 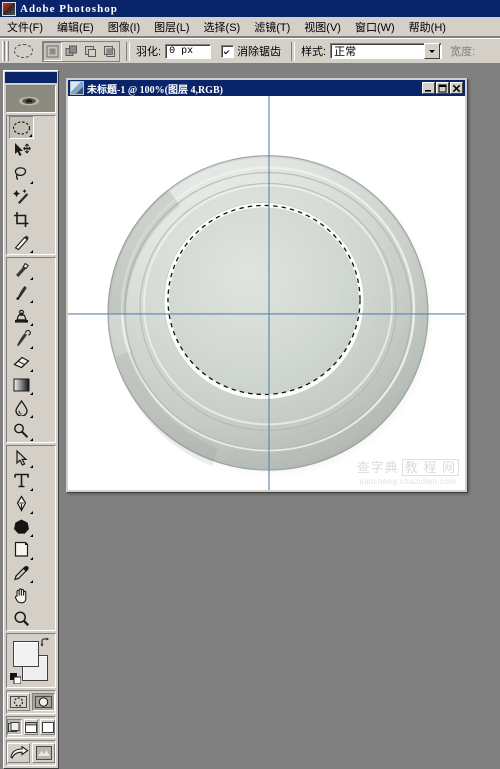 I want to click on tool-move, so click(x=21, y=150).